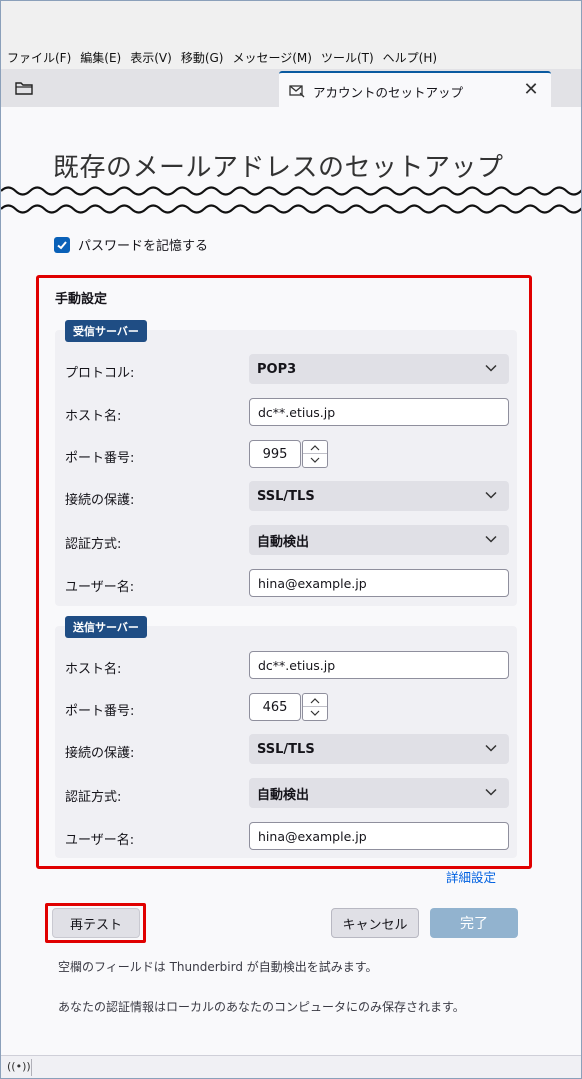 The image size is (582, 1079). What do you see at coordinates (379, 583) in the screenshot?
I see `incoming-username-input: hina@example.jp` at bounding box center [379, 583].